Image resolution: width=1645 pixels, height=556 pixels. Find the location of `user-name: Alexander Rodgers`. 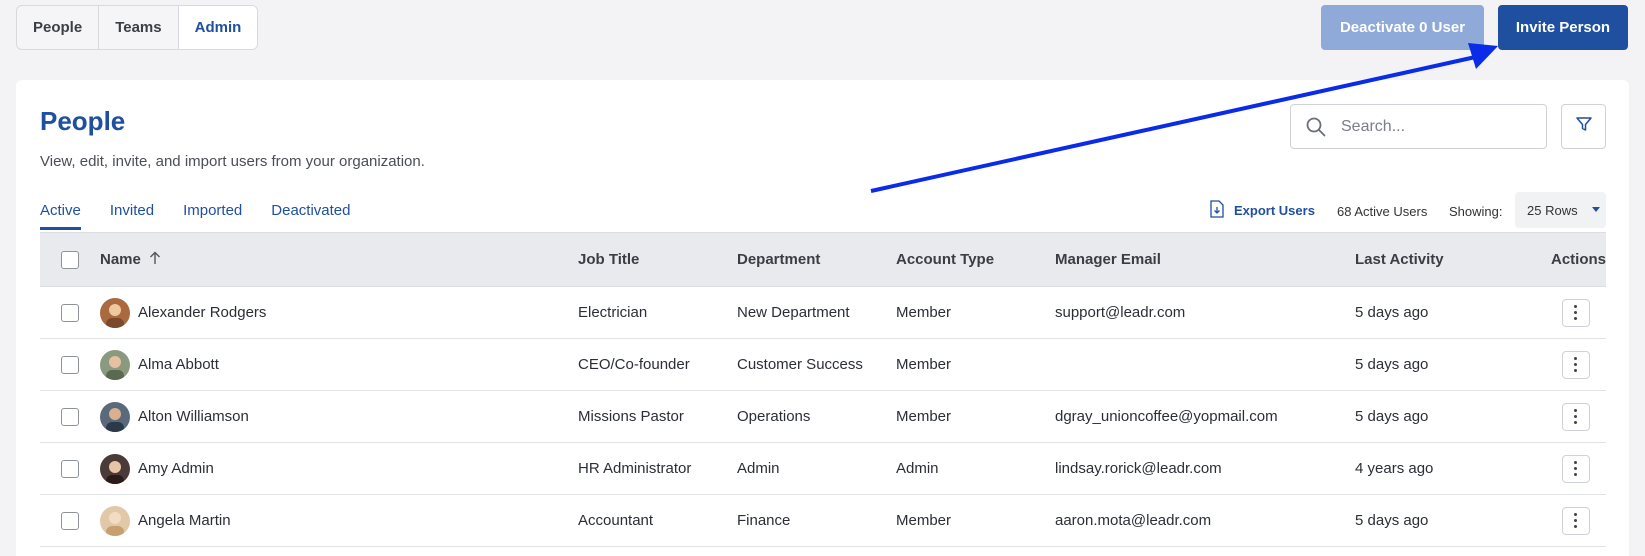

user-name: Alexander Rodgers is located at coordinates (202, 312).